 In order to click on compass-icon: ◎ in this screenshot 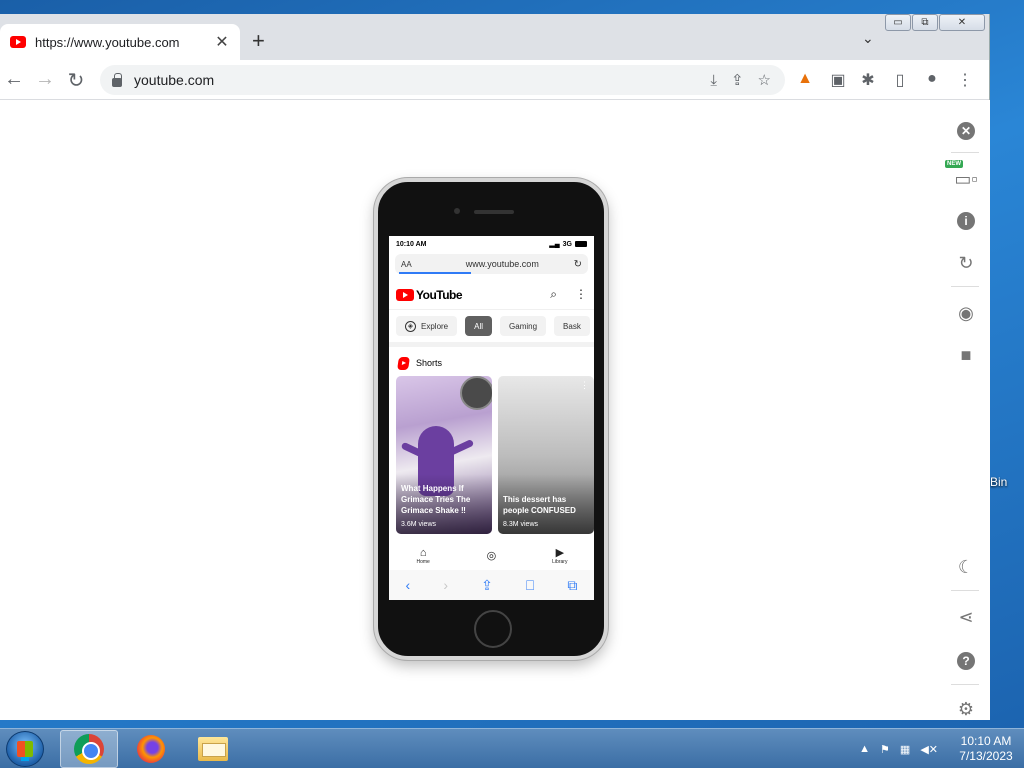, I will do `click(491, 556)`.